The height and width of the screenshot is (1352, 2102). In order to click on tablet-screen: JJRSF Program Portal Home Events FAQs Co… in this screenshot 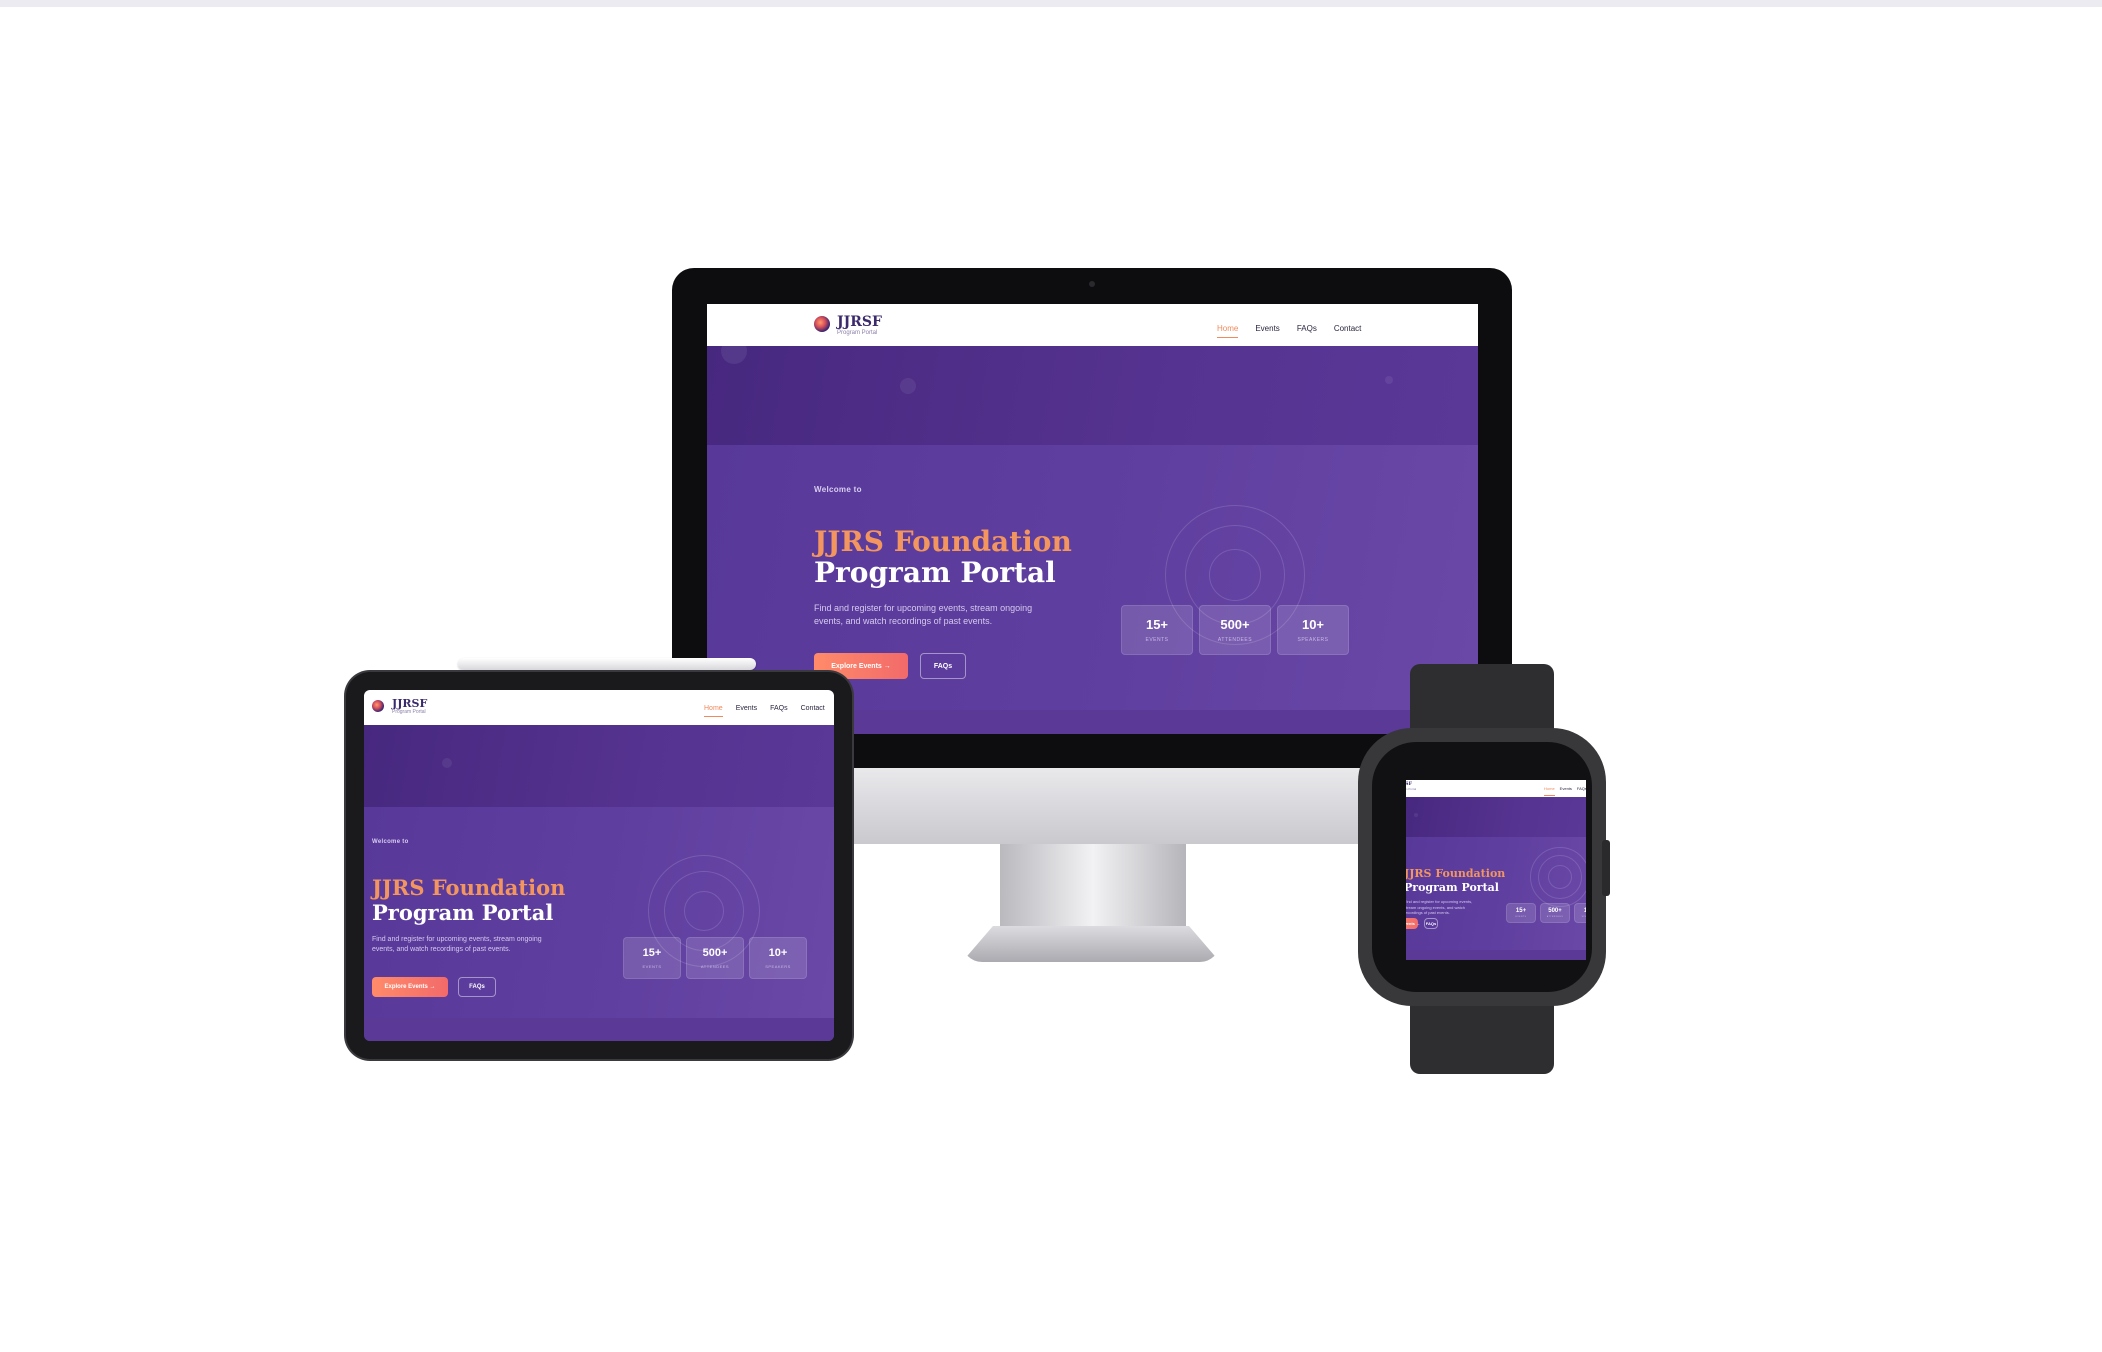, I will do `click(599, 865)`.